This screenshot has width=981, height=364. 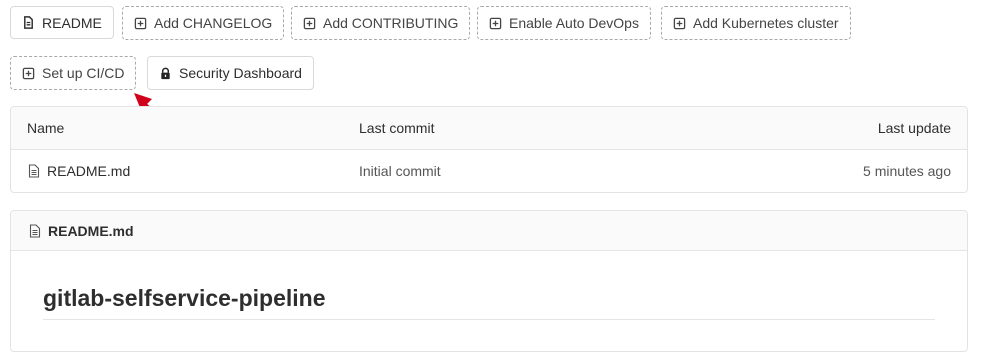 I want to click on security-dashboard-button: Security Dashboard, so click(x=230, y=73).